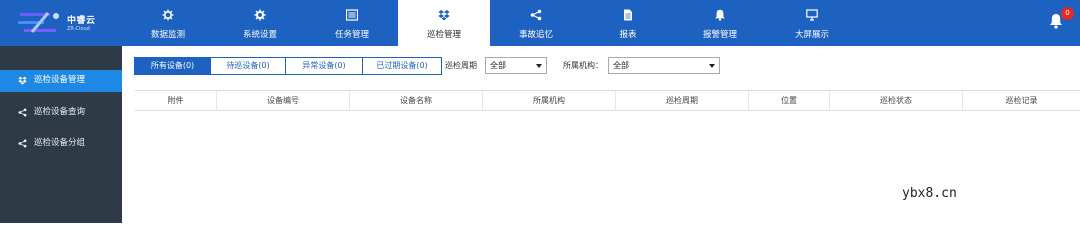  I want to click on column-header-attachment: 附件, so click(176, 101).